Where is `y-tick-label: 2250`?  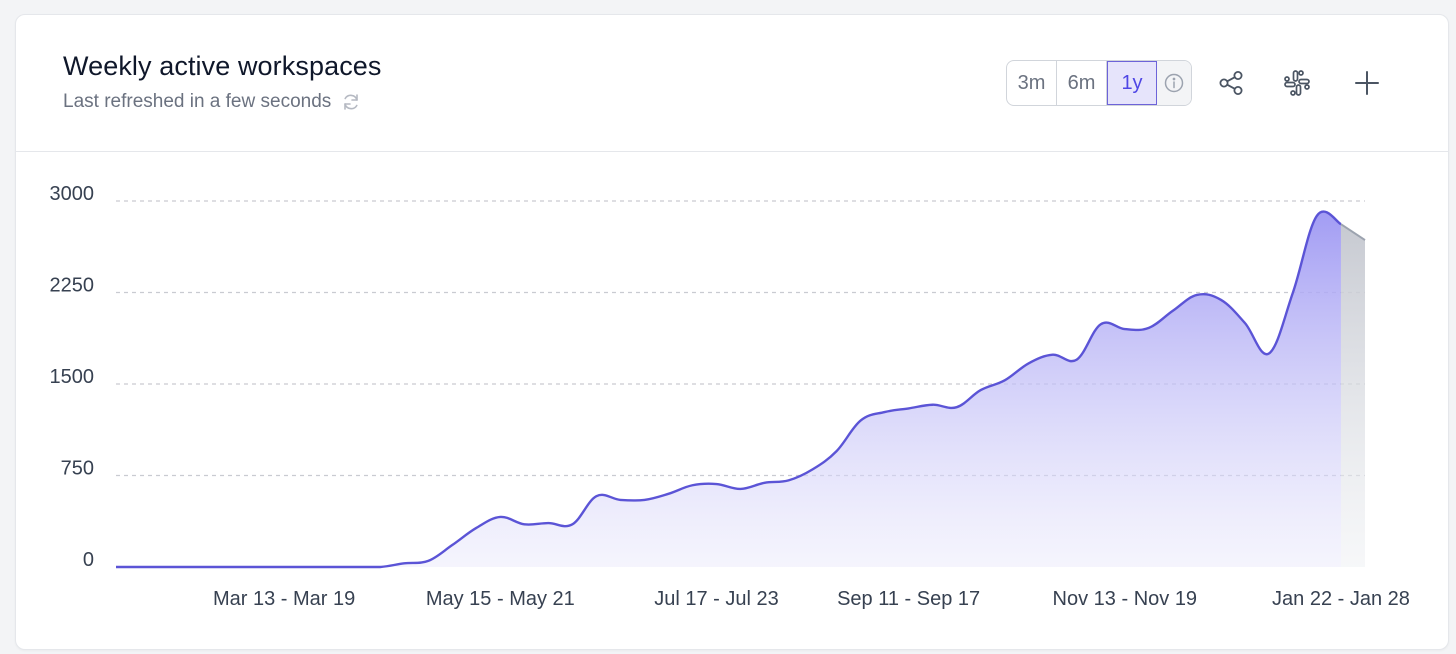 y-tick-label: 2250 is located at coordinates (72, 286).